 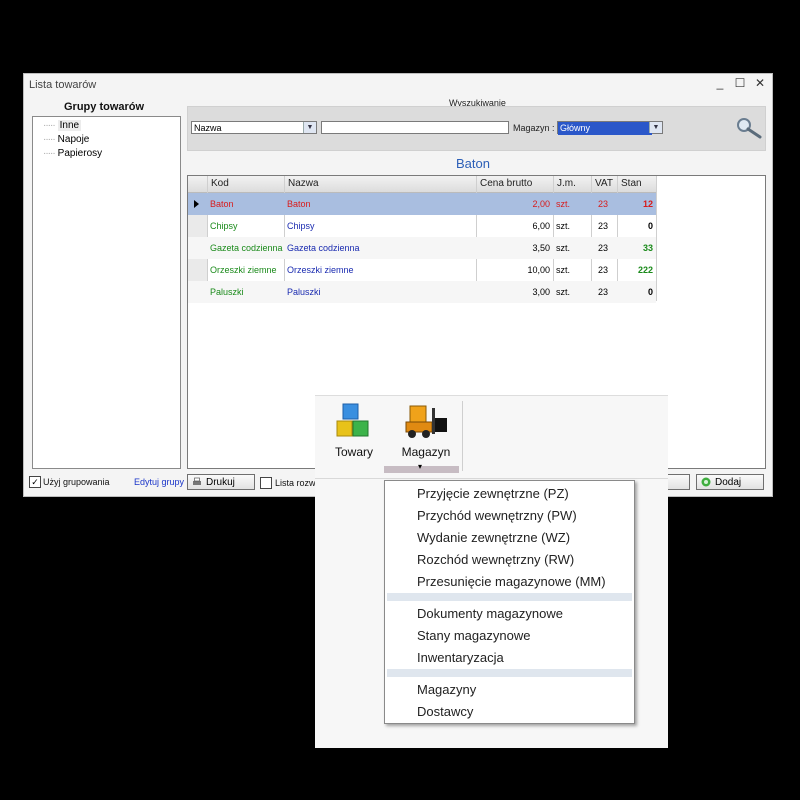 I want to click on chevron-down-icon: ▾, so click(x=420, y=466).